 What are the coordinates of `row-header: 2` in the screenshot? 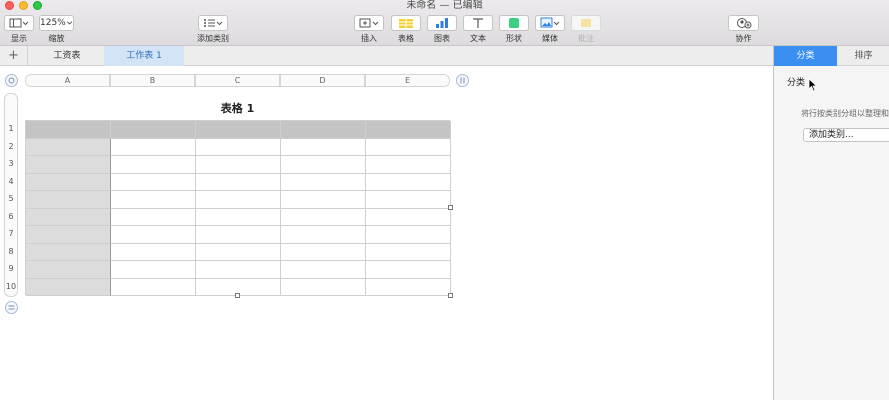 It's located at (11, 146).